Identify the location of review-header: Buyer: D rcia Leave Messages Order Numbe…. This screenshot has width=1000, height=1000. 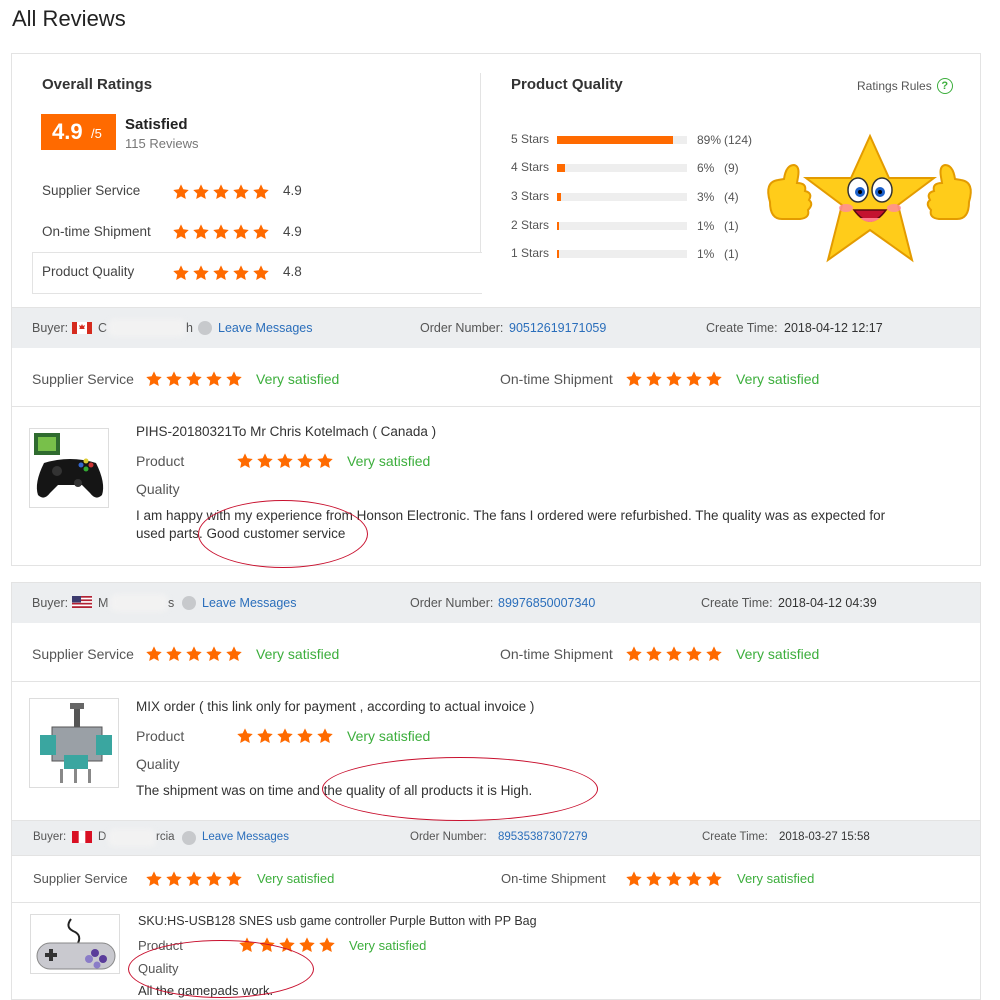
(496, 838).